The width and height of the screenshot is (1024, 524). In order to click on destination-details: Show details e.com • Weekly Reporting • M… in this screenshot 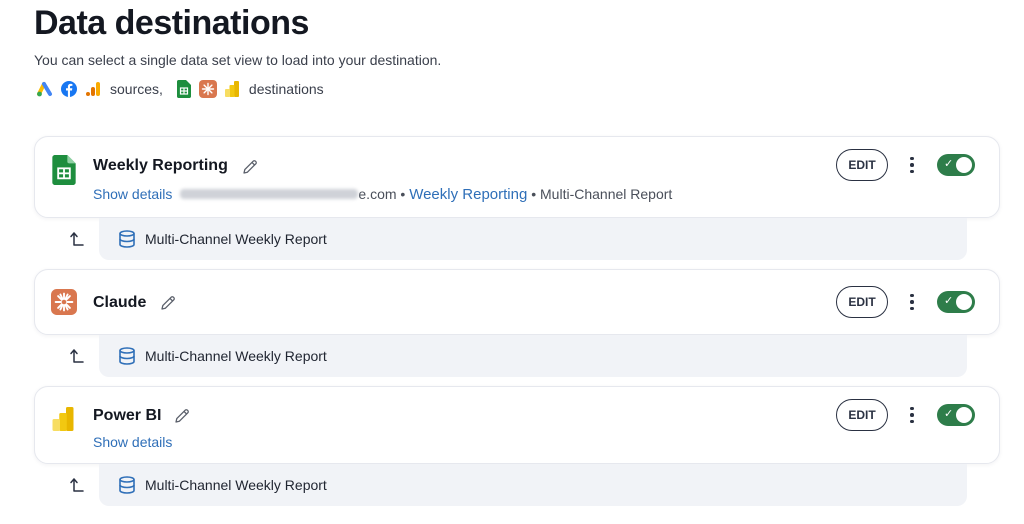, I will do `click(382, 194)`.